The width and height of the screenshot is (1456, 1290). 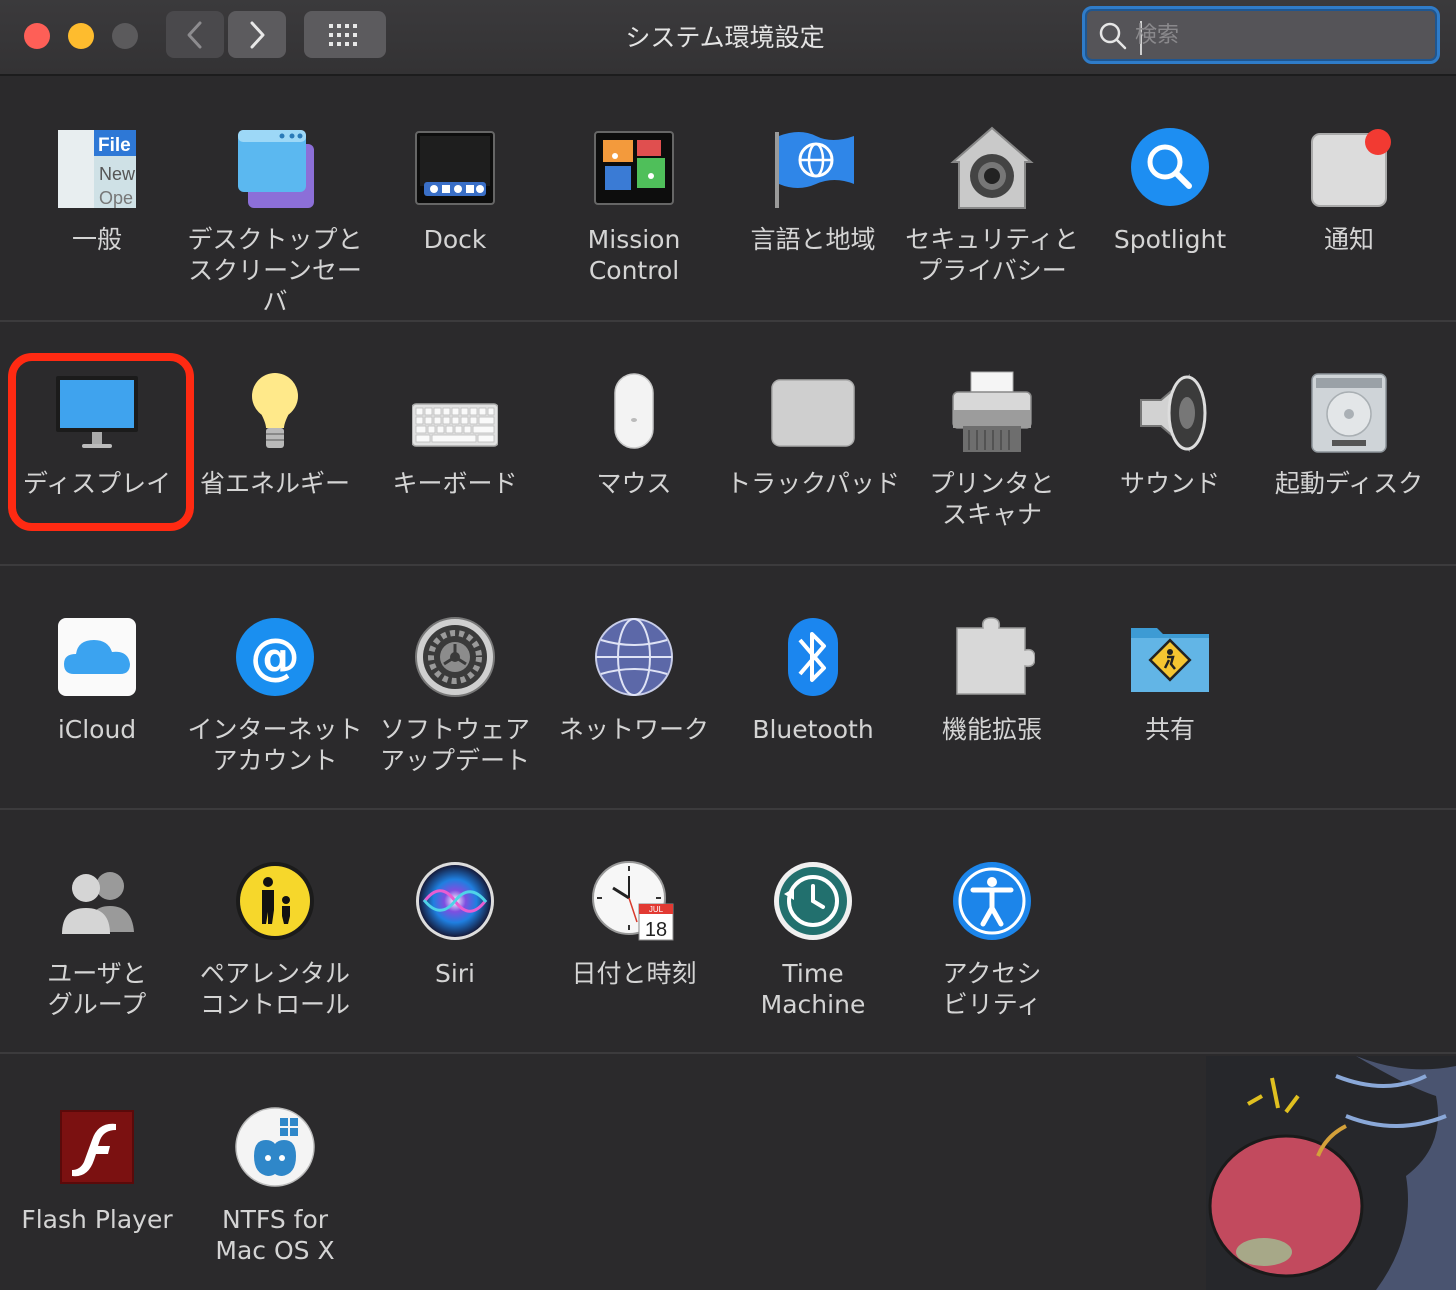 I want to click on date-time-icon: JUL 18, so click(x=634, y=903).